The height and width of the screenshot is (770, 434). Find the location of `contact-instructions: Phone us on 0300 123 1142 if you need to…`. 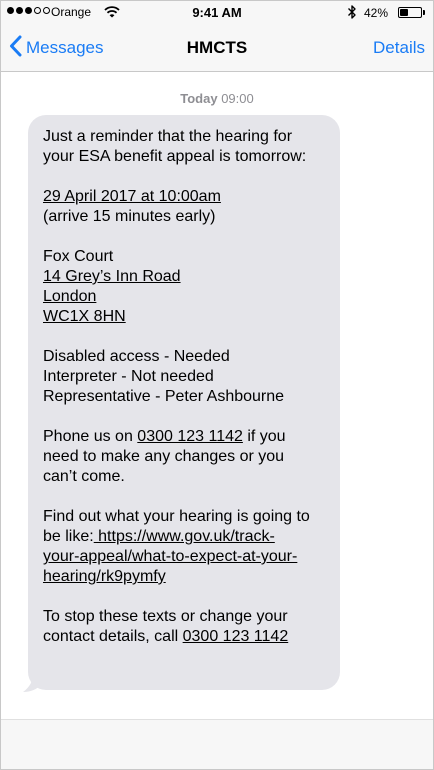

contact-instructions: Phone us on 0300 123 1142 if you need to… is located at coordinates (184, 457).